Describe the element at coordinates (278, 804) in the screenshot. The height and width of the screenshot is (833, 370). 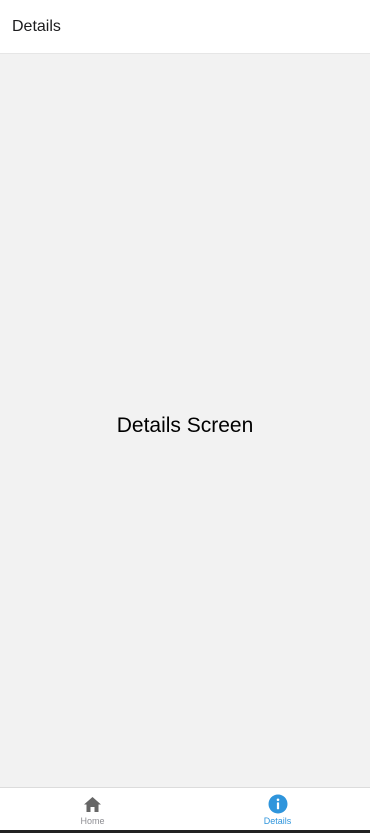
I see `info-icon` at that location.